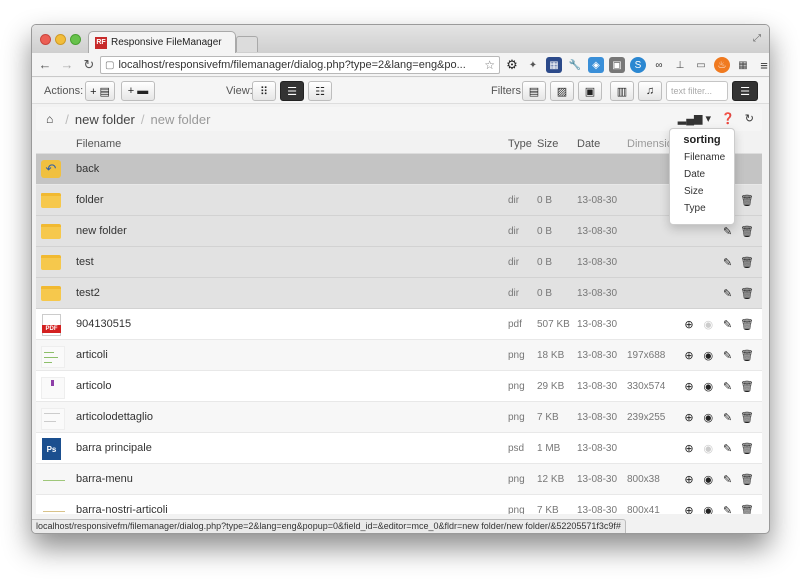 The width and height of the screenshot is (800, 586). I want to click on zoom-window-button, so click(75, 39).